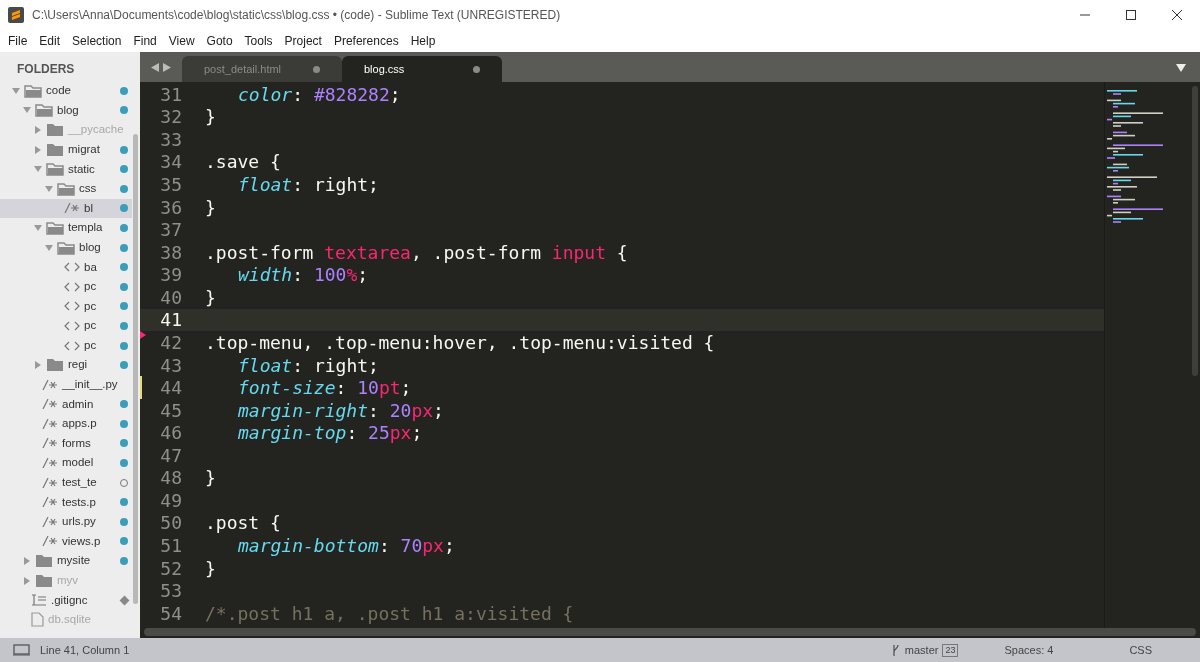 The image size is (1200, 662). Describe the element at coordinates (670, 632) in the screenshot. I see `editor-horizontal-scrollbar` at that location.